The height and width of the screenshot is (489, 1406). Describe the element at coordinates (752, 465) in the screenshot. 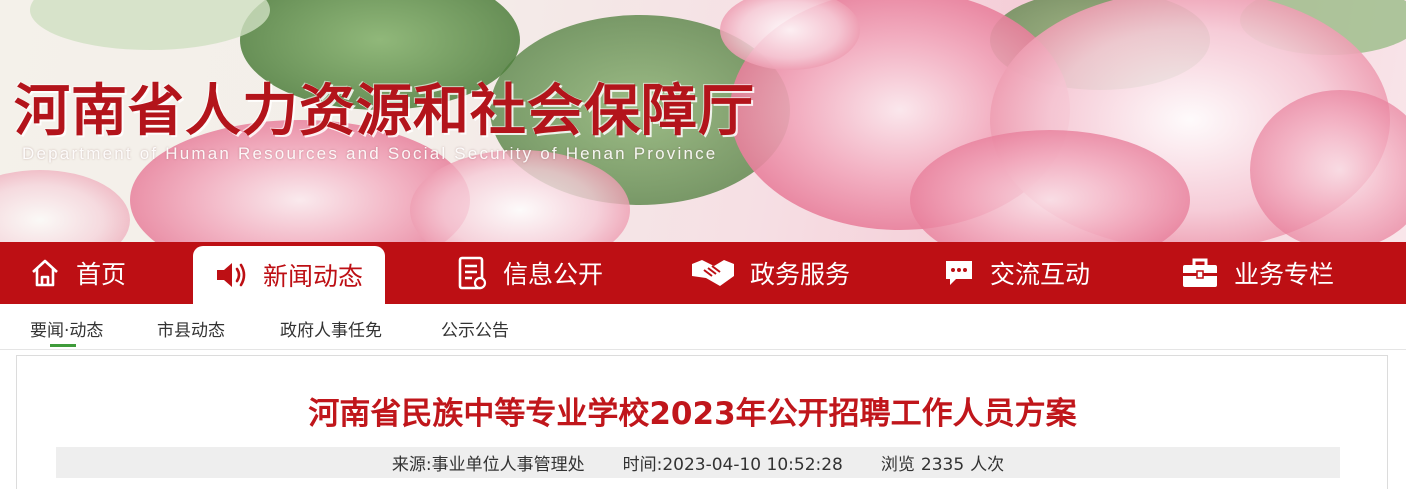

I see `time-value: 2023-04-10 10:52:28` at that location.